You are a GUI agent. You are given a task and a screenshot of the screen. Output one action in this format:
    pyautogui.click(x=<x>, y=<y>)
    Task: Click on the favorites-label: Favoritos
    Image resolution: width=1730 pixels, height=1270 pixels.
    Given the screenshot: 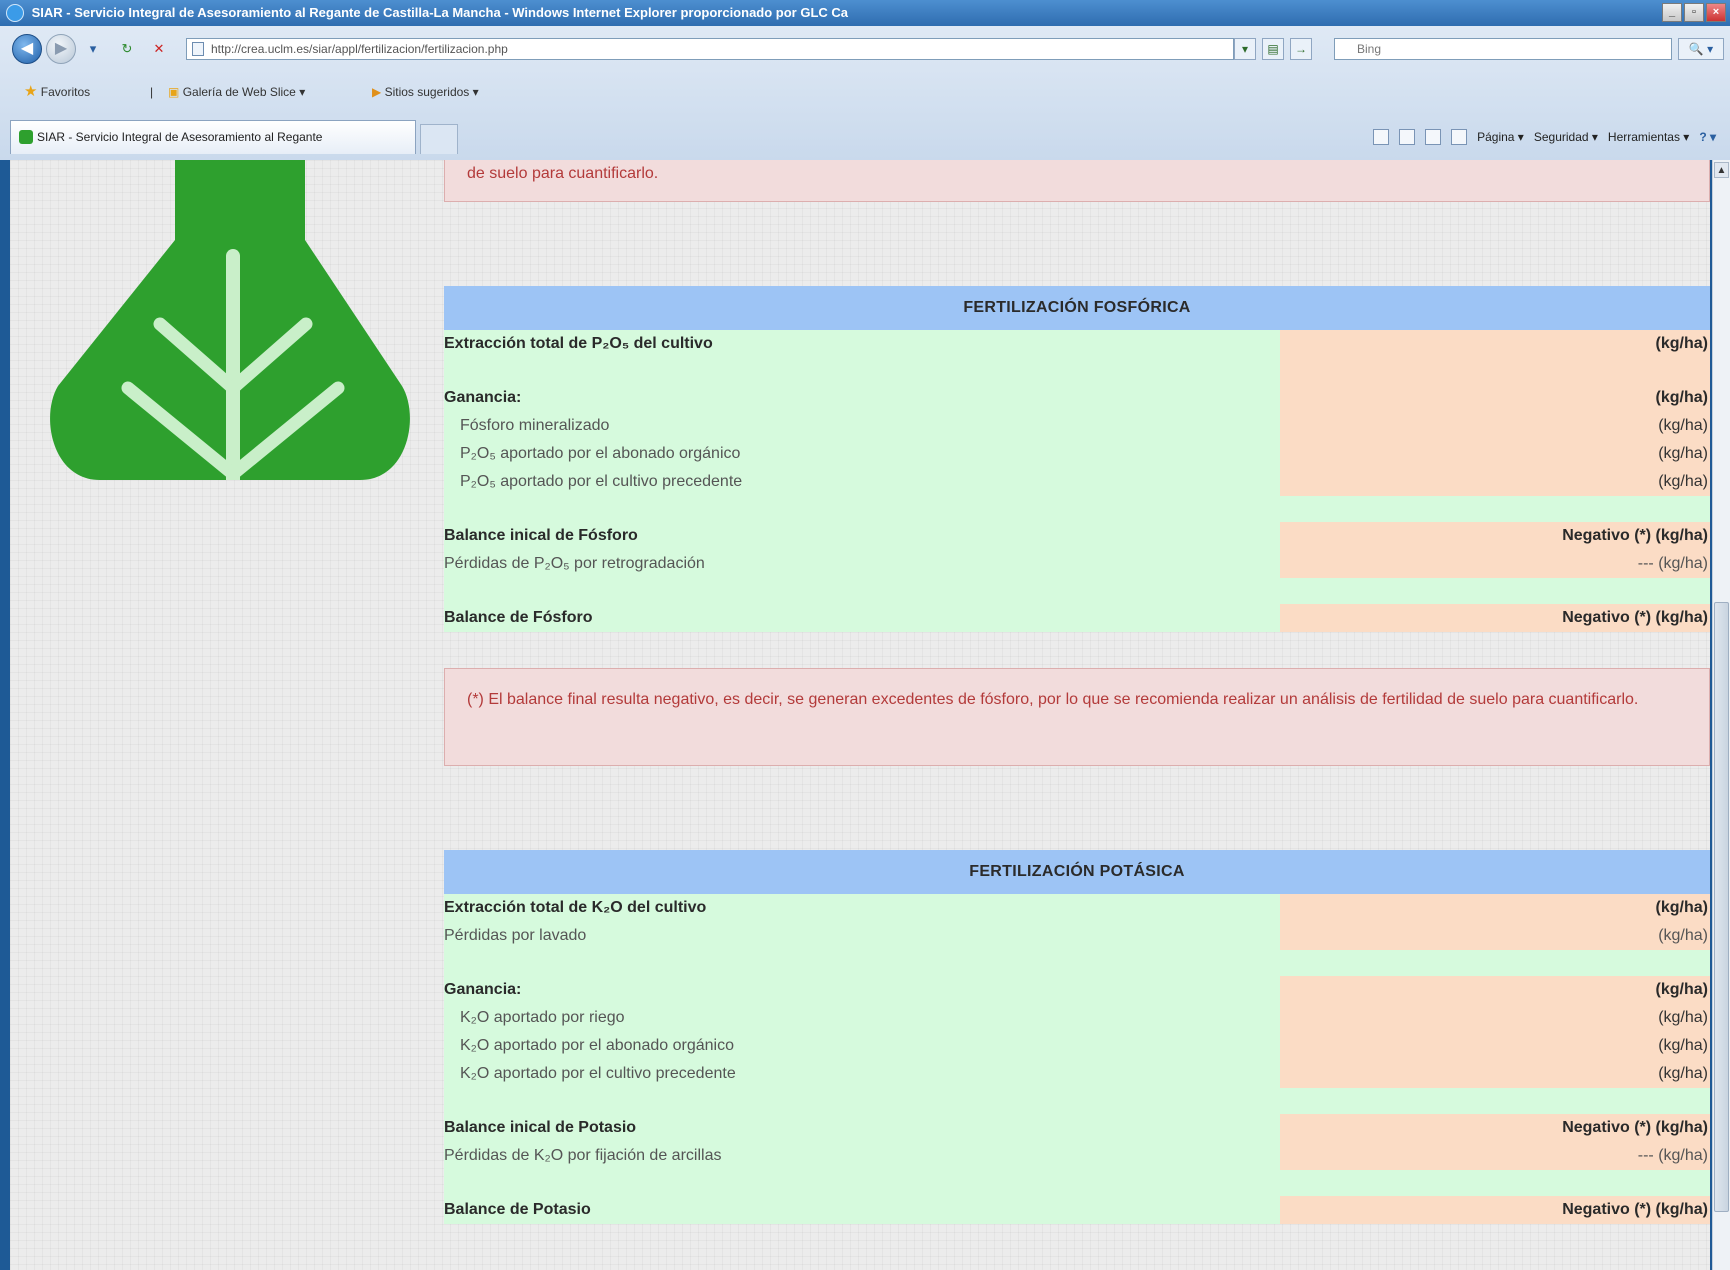 What is the action you would take?
    pyautogui.click(x=65, y=92)
    